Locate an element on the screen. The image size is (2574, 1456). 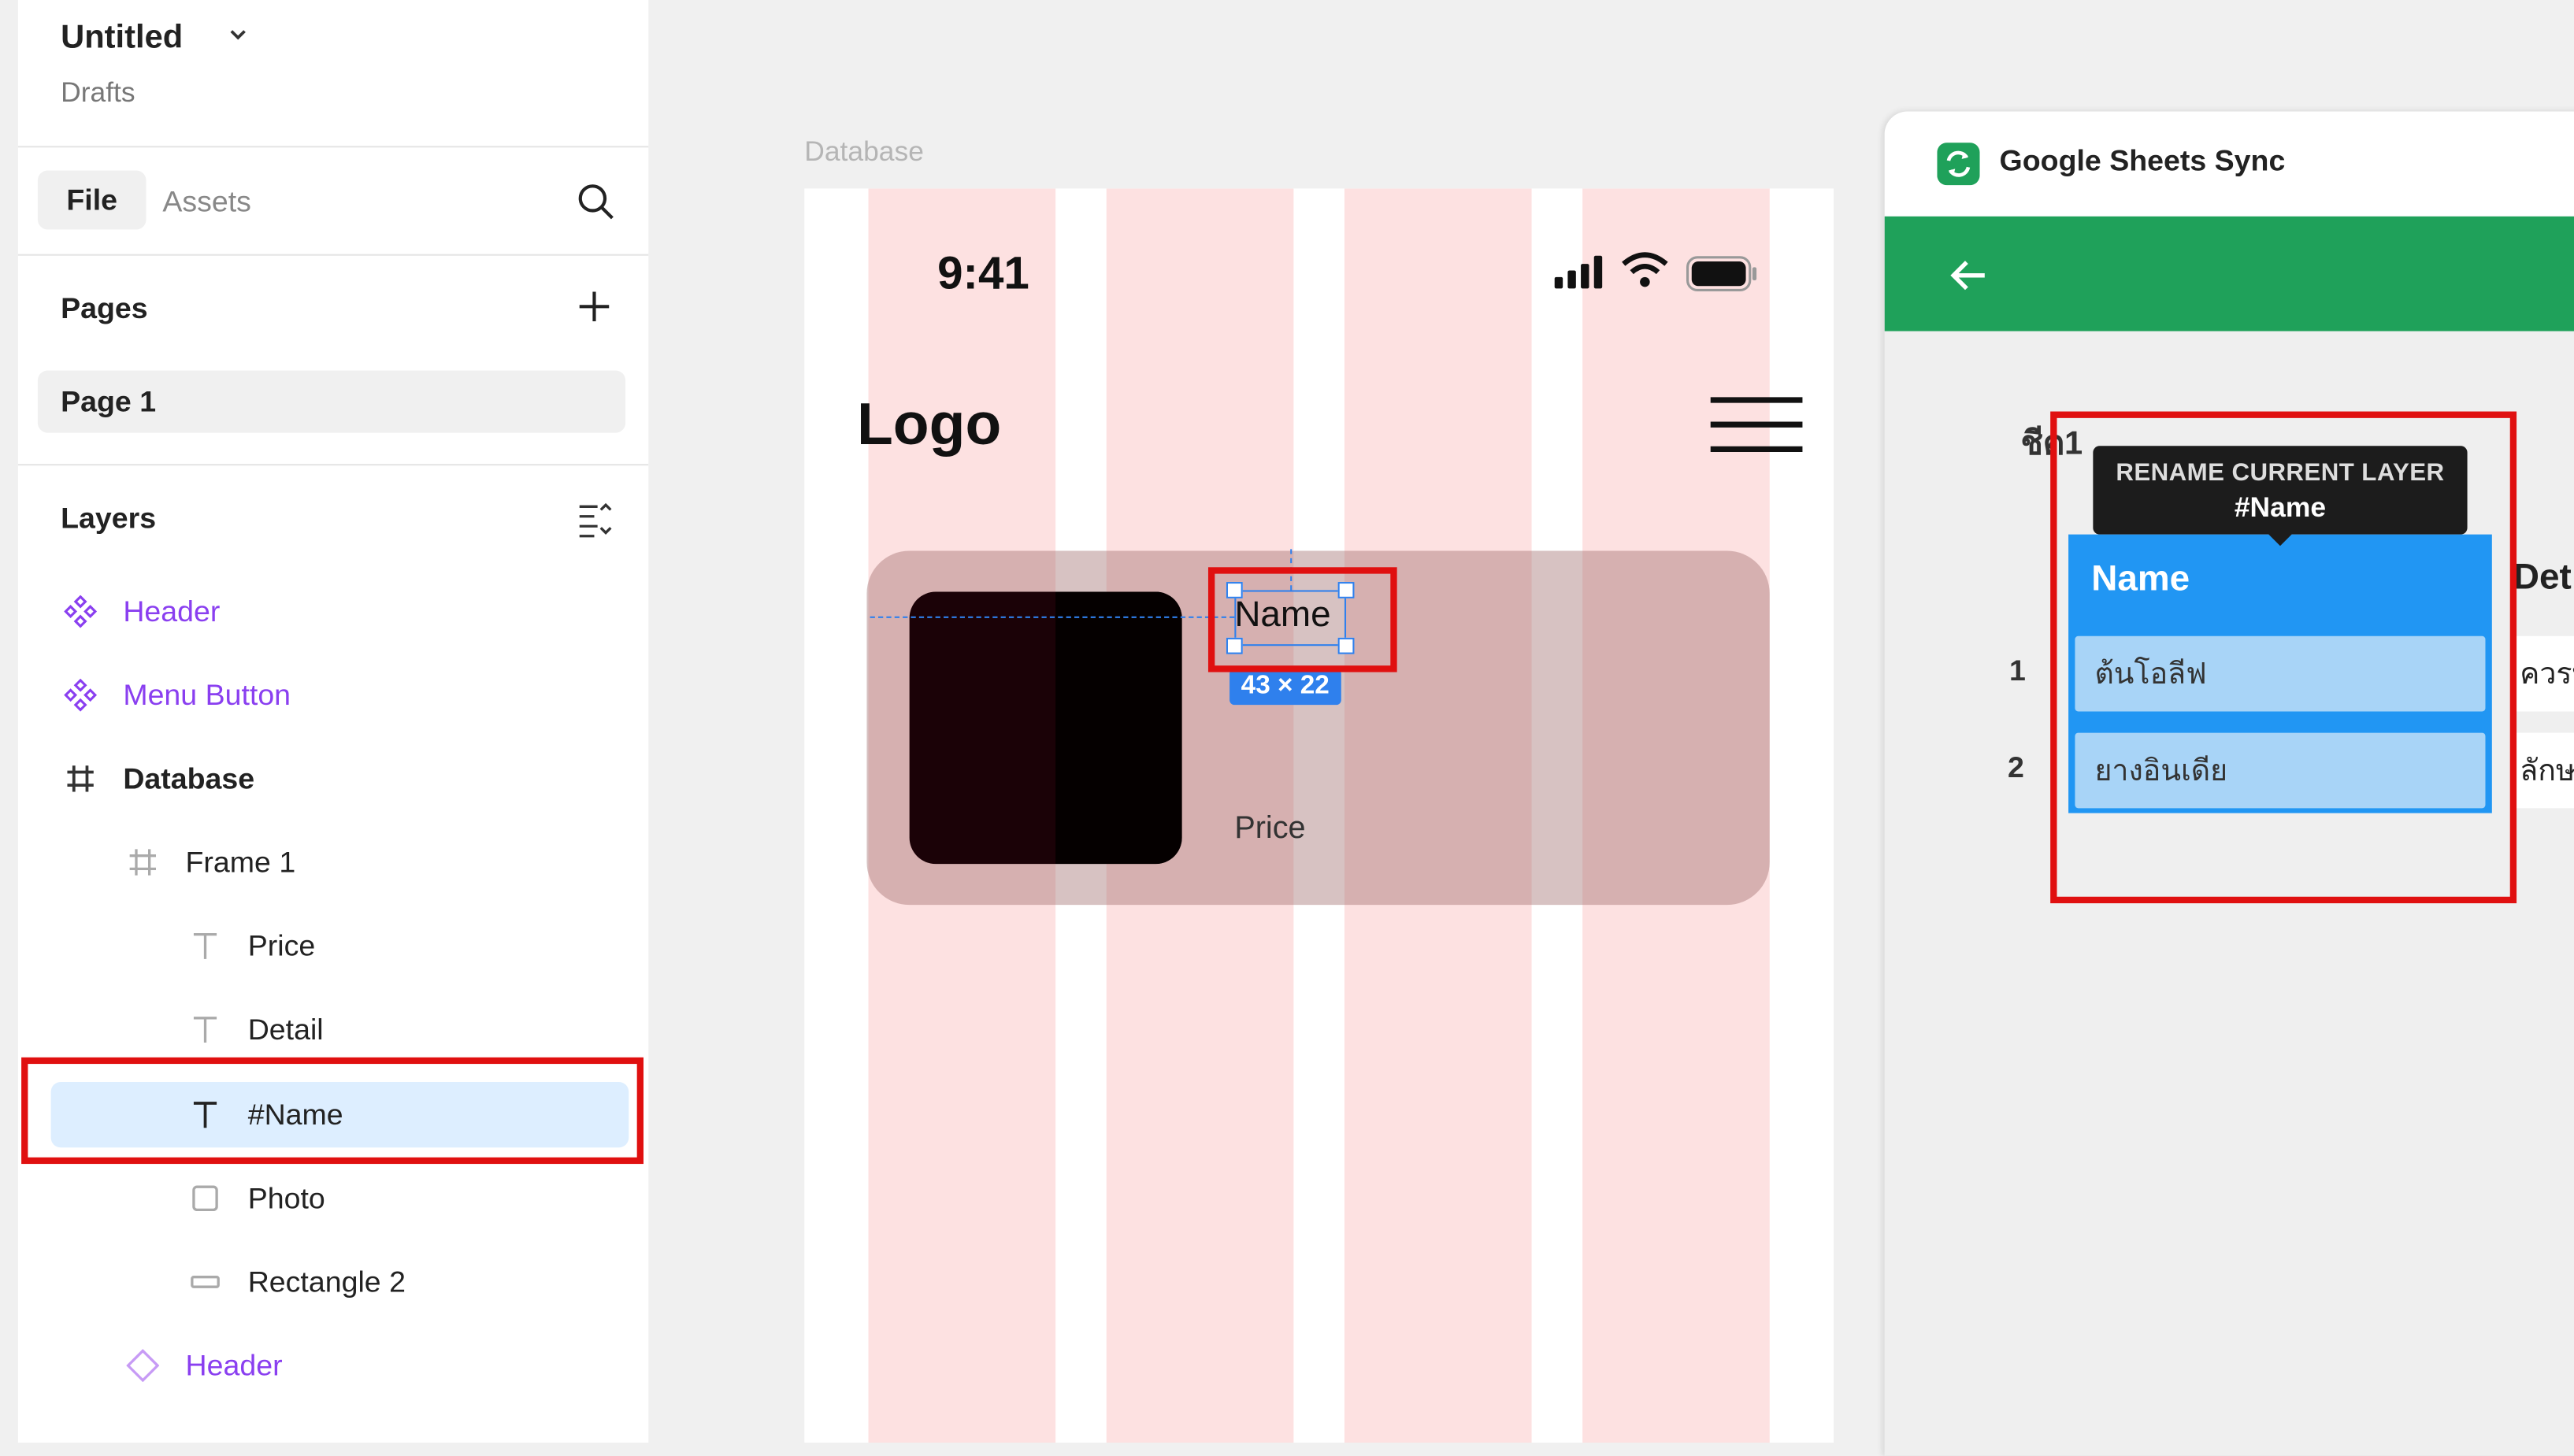
selection-size-badge: 43 × 22 is located at coordinates (1285, 687).